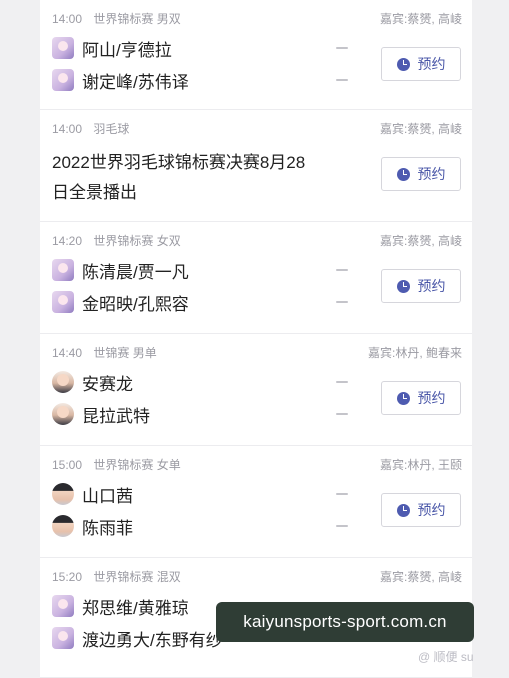  Describe the element at coordinates (257, 464) in the screenshot. I see `match-meta: 15:00 世界锦标赛 女单 嘉宾:林丹, 王颐` at that location.